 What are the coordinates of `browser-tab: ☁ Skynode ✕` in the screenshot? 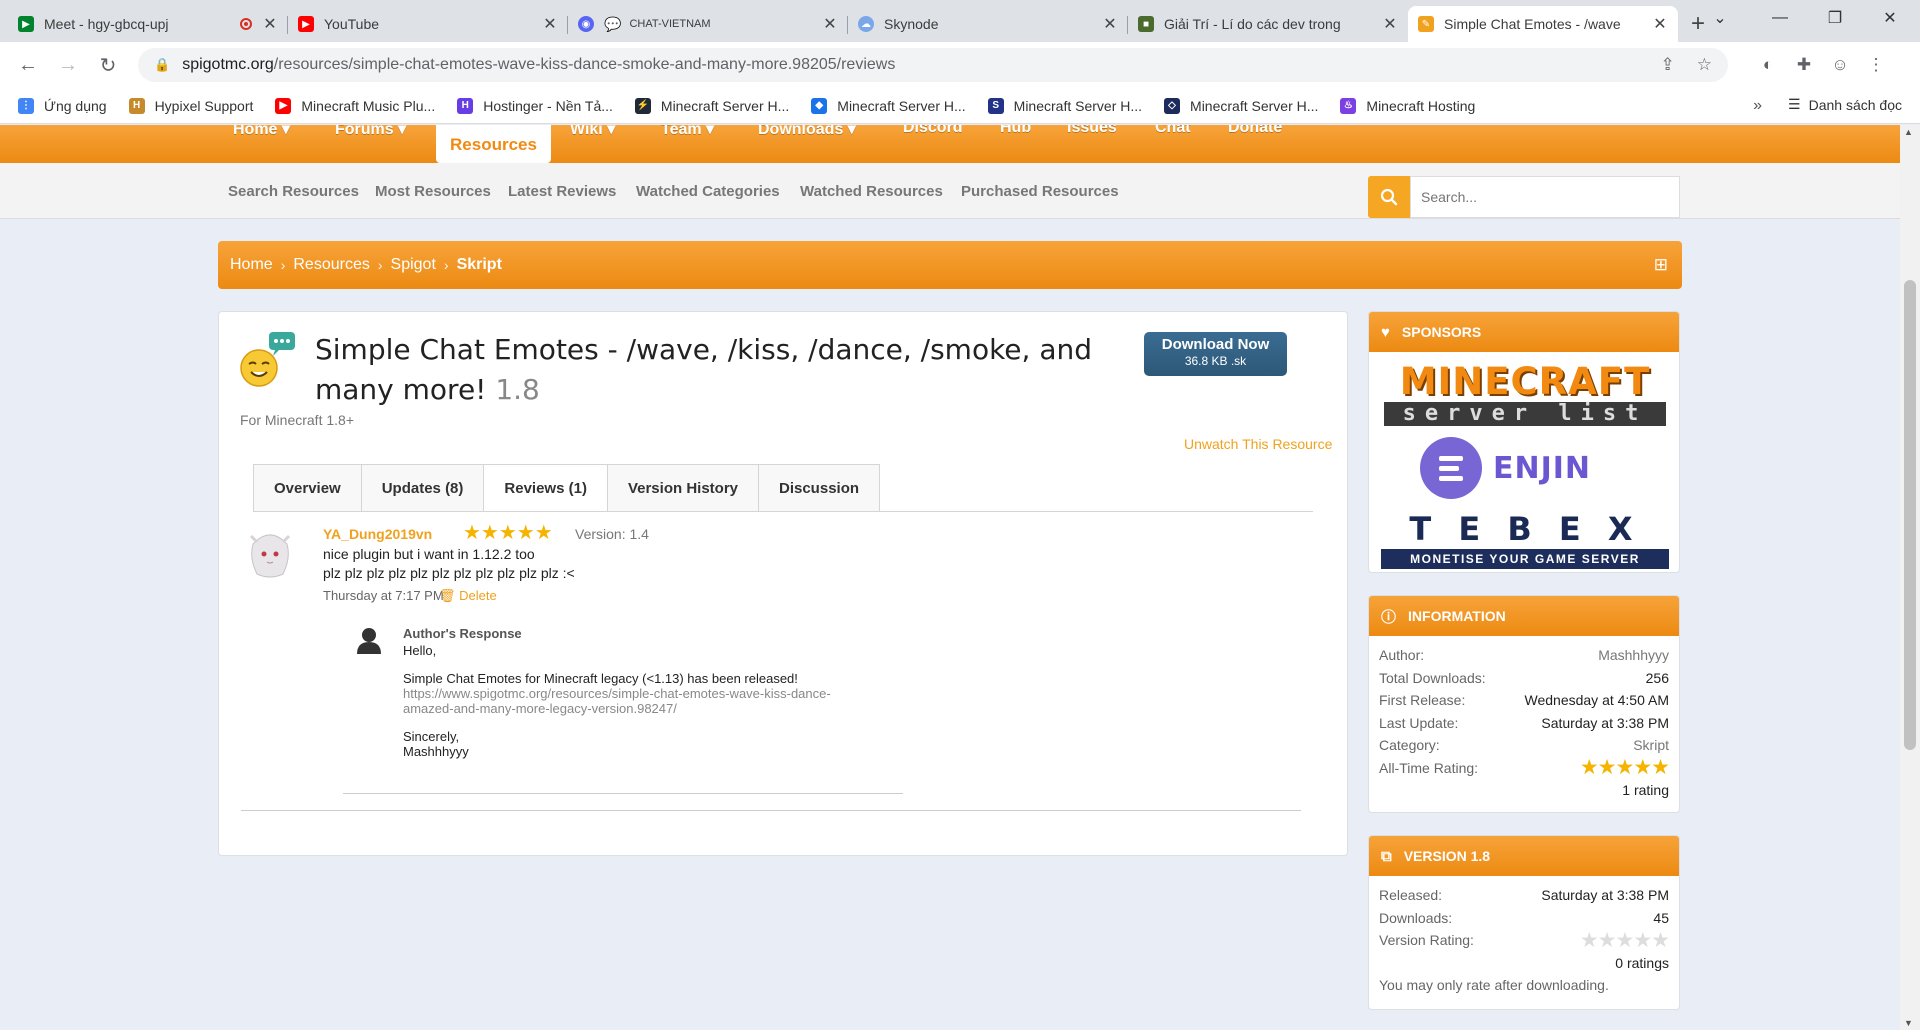 It's located at (988, 24).